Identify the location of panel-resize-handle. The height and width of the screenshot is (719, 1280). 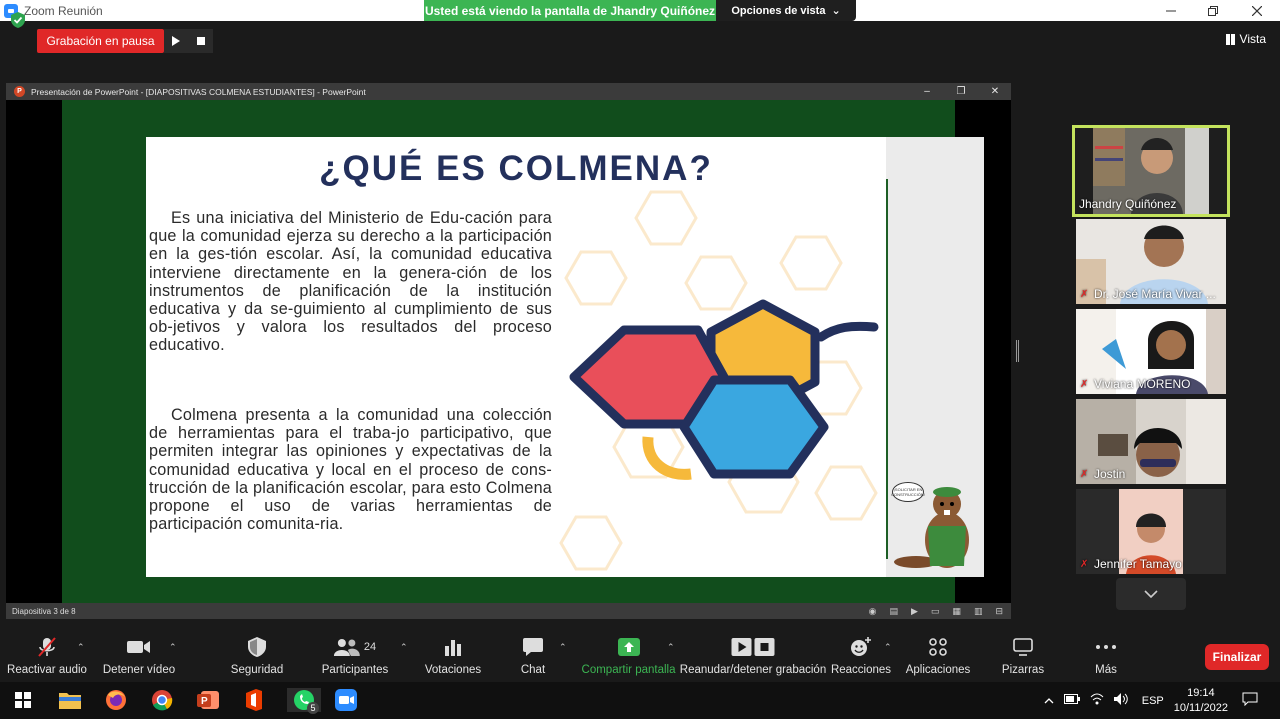
(1017, 351).